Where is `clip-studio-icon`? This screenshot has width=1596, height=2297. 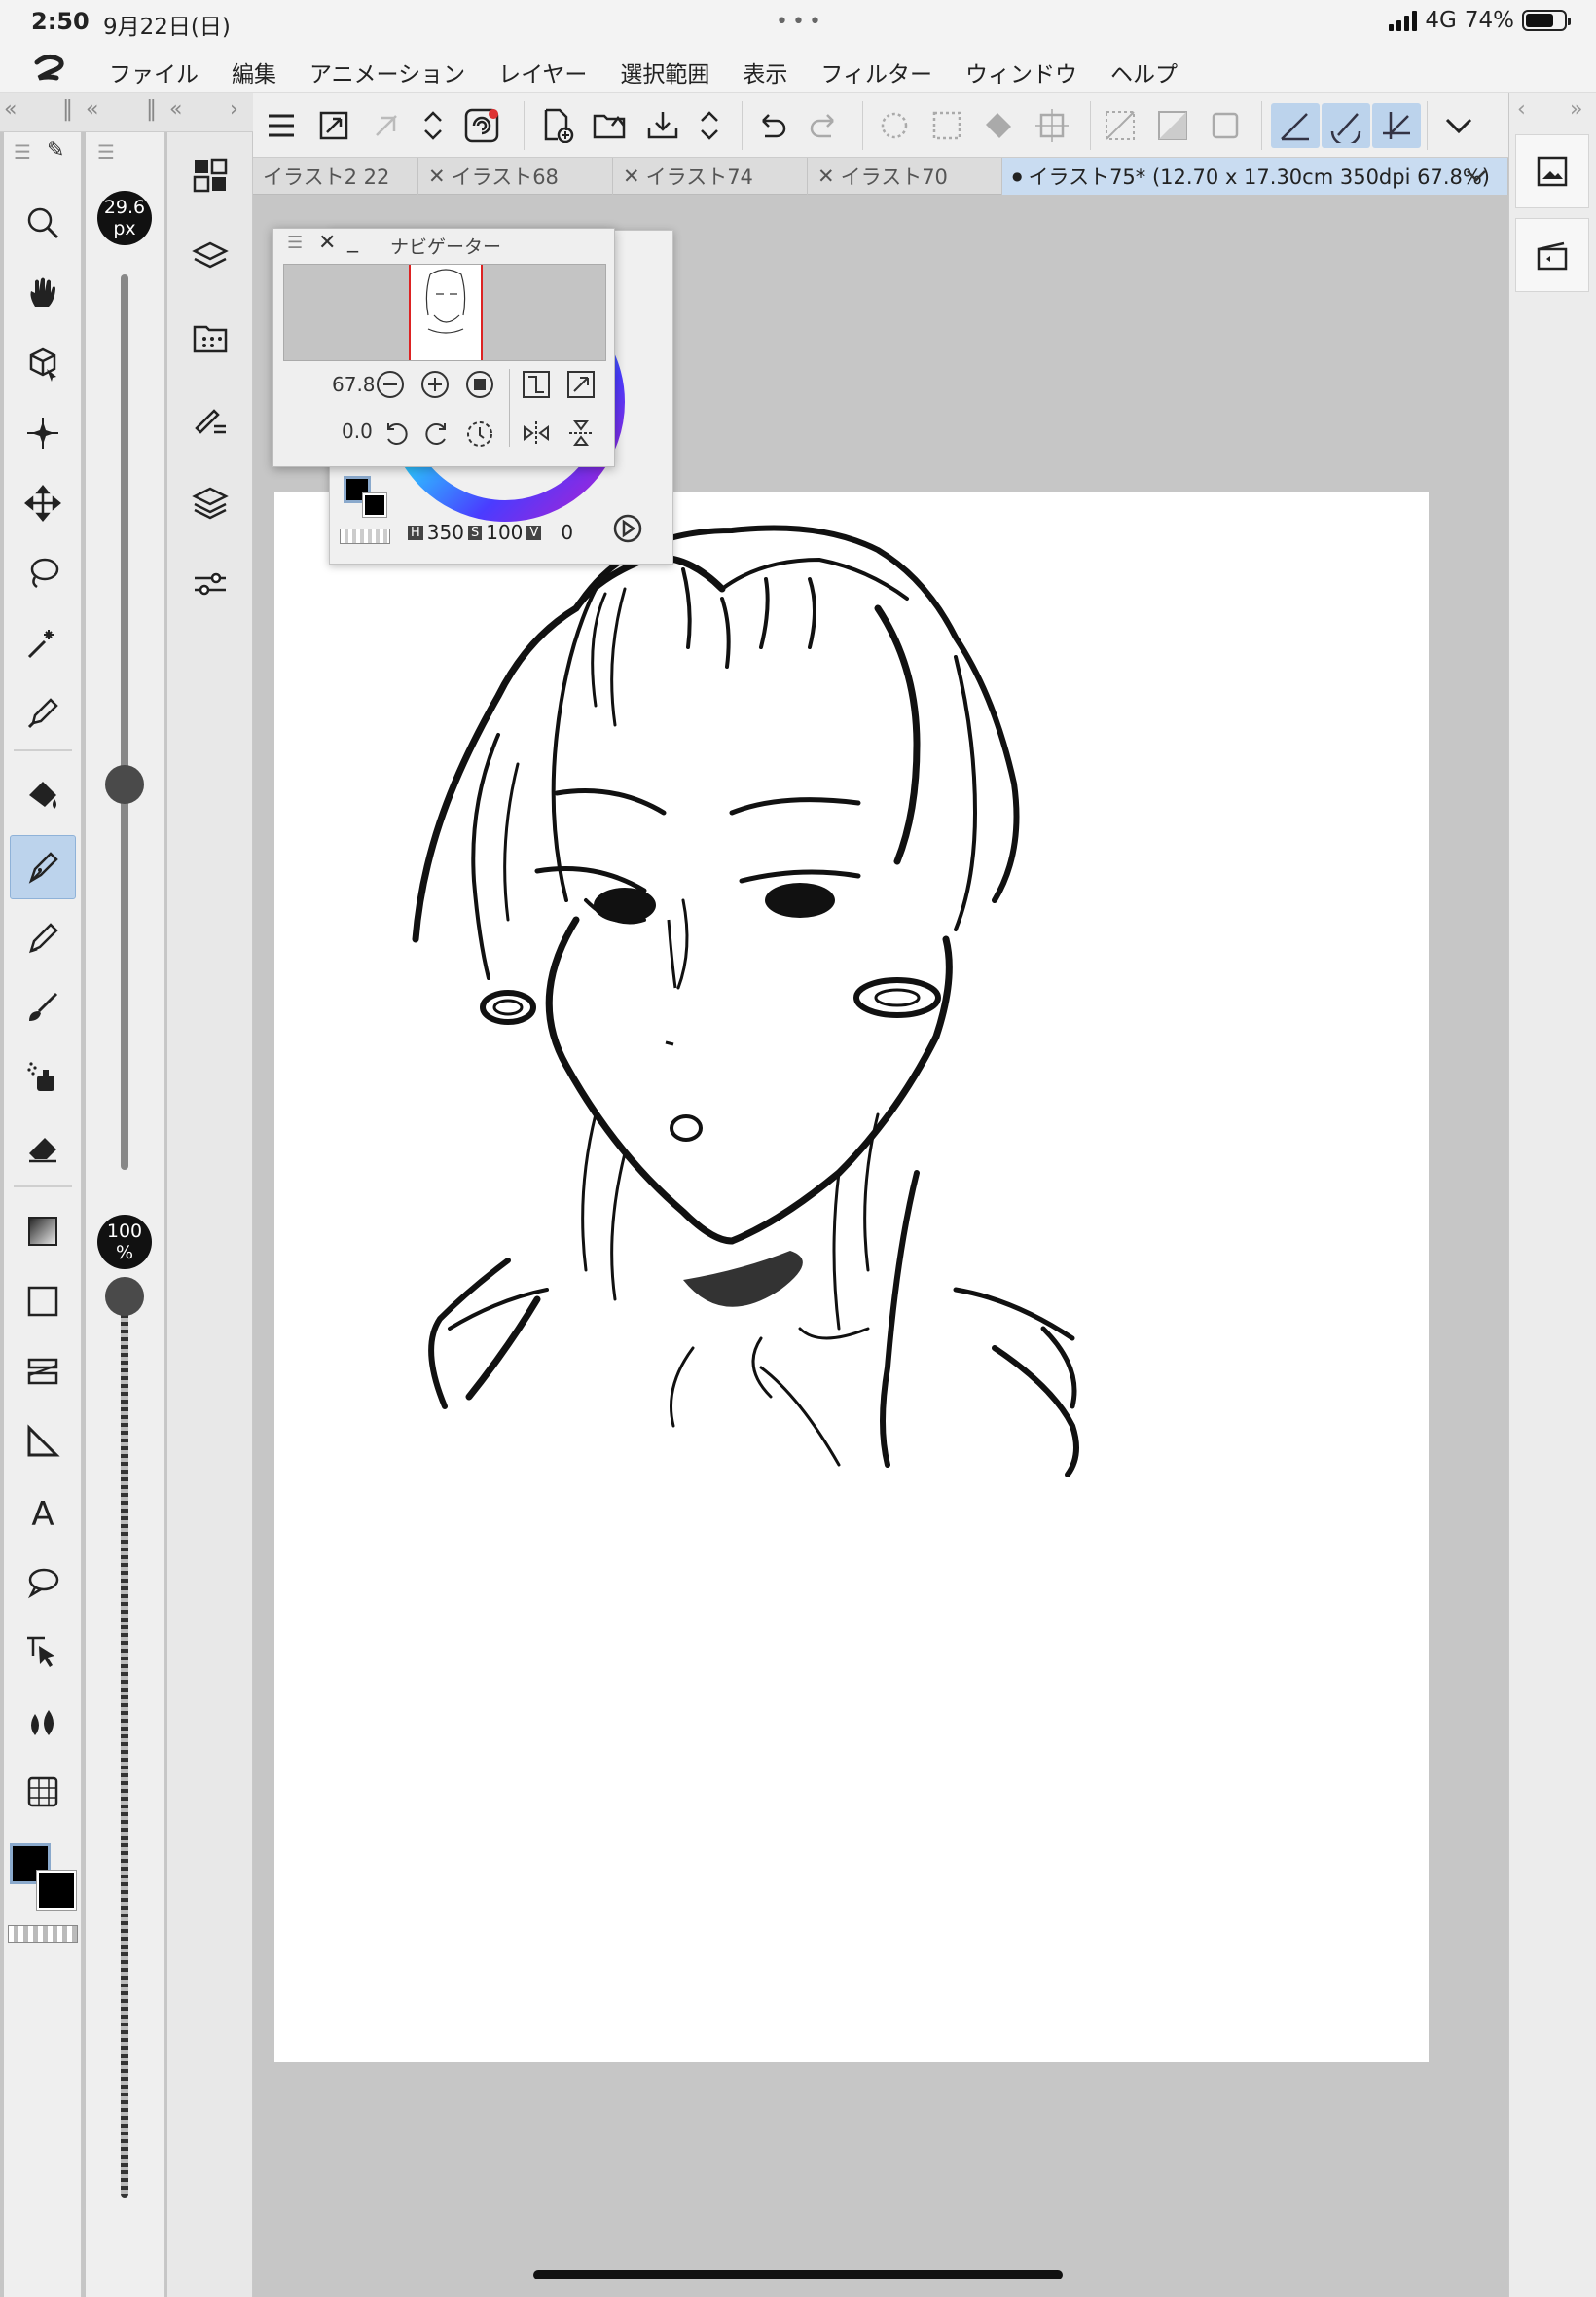 clip-studio-icon is located at coordinates (386, 126).